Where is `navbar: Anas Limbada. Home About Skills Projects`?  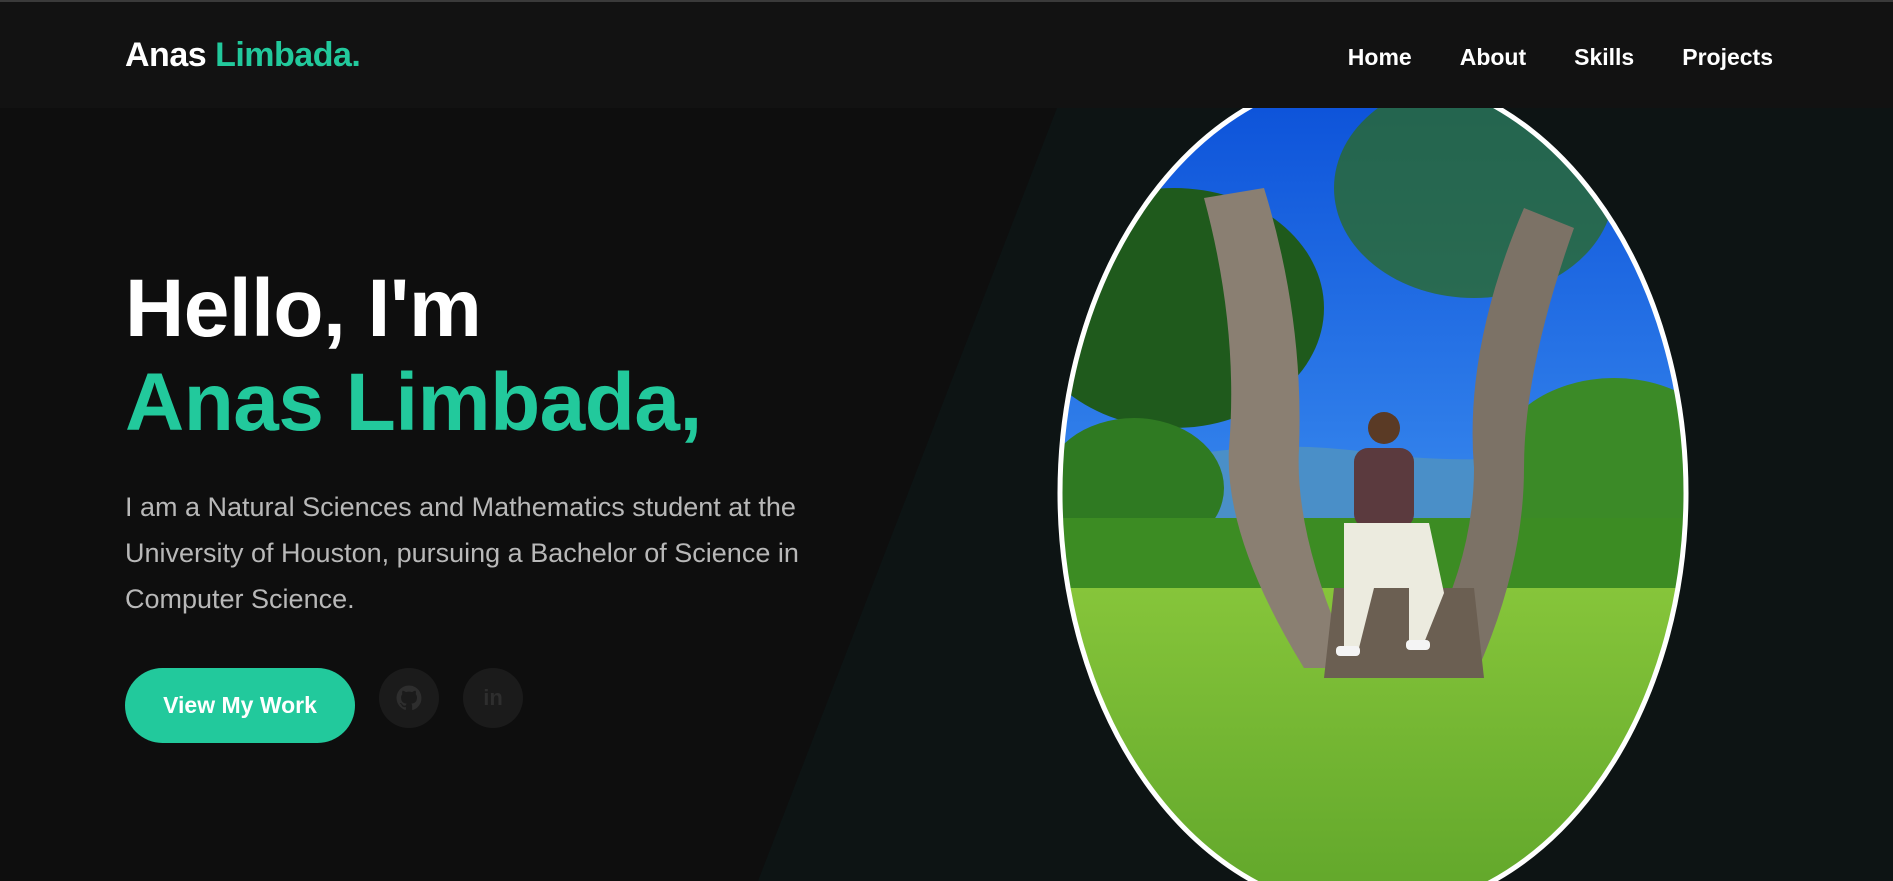 navbar: Anas Limbada. Home About Skills Projects is located at coordinates (946, 55).